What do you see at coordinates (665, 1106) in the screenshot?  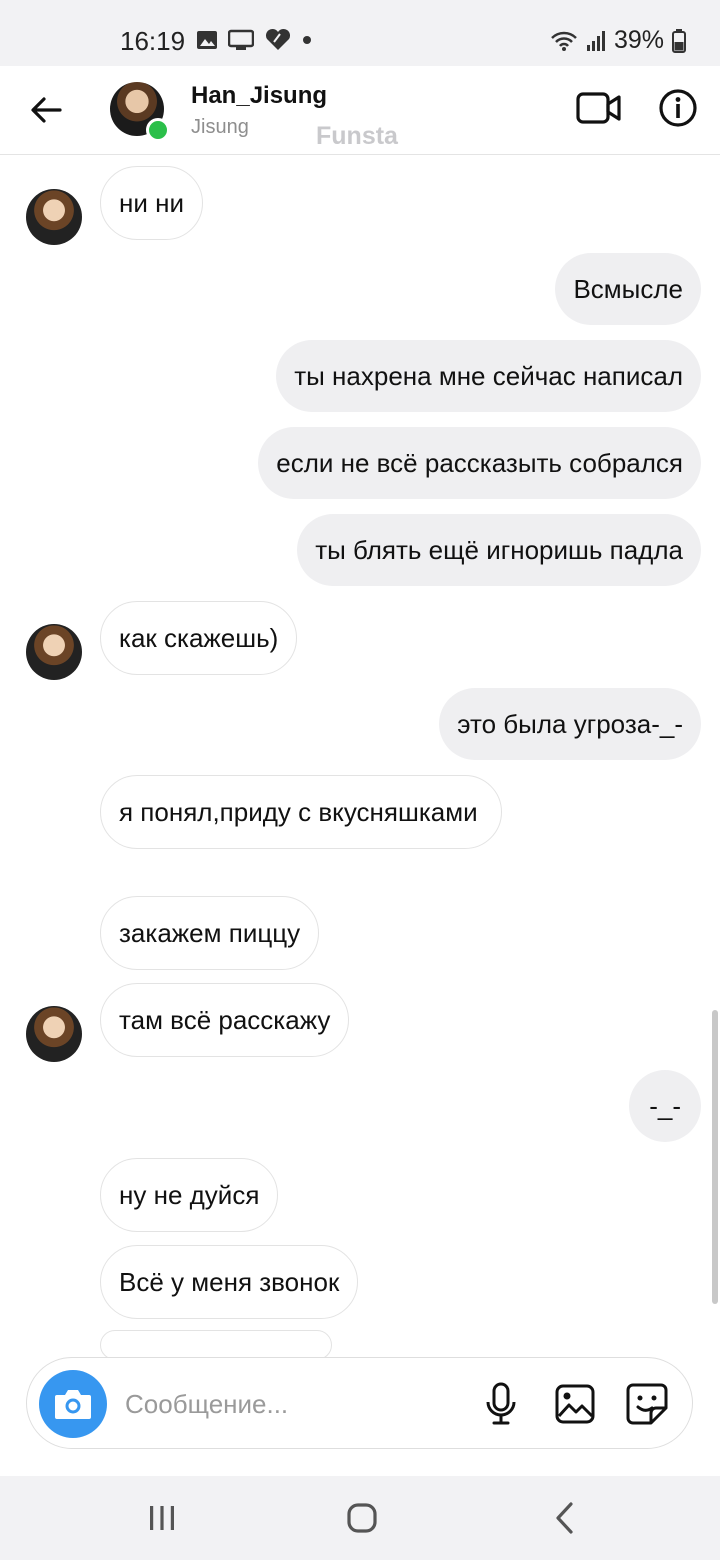 I see `message-outgoing: -_-` at bounding box center [665, 1106].